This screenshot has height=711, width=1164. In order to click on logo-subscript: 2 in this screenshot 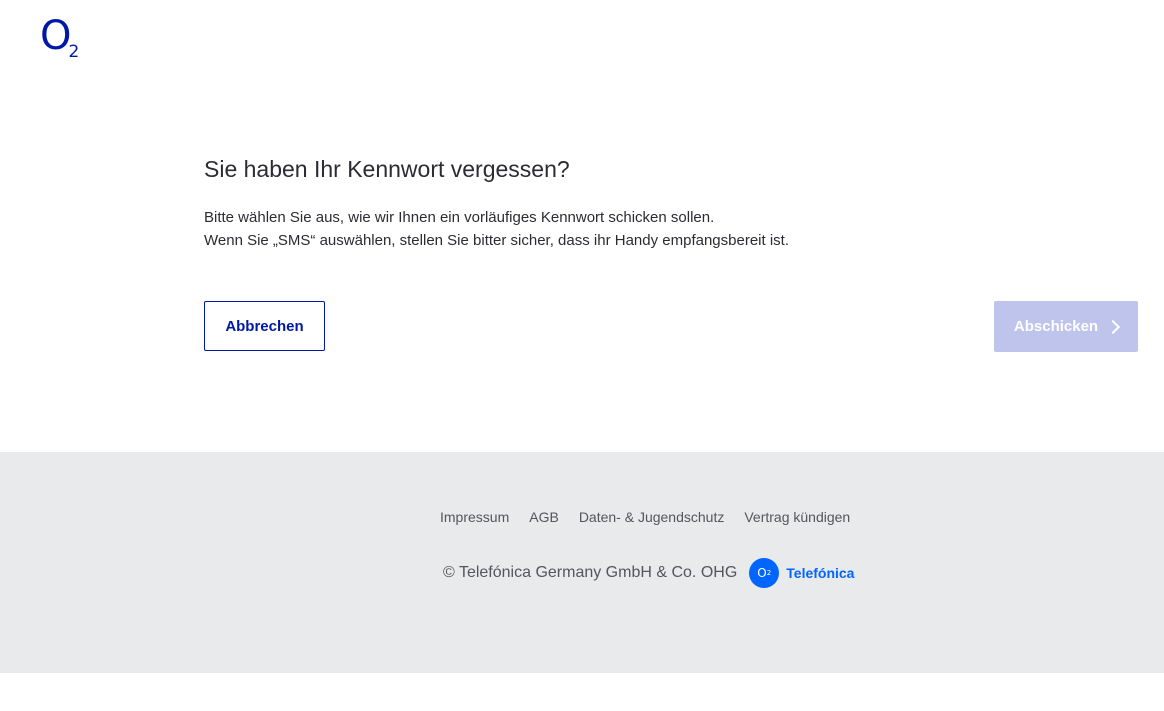, I will do `click(74, 52)`.